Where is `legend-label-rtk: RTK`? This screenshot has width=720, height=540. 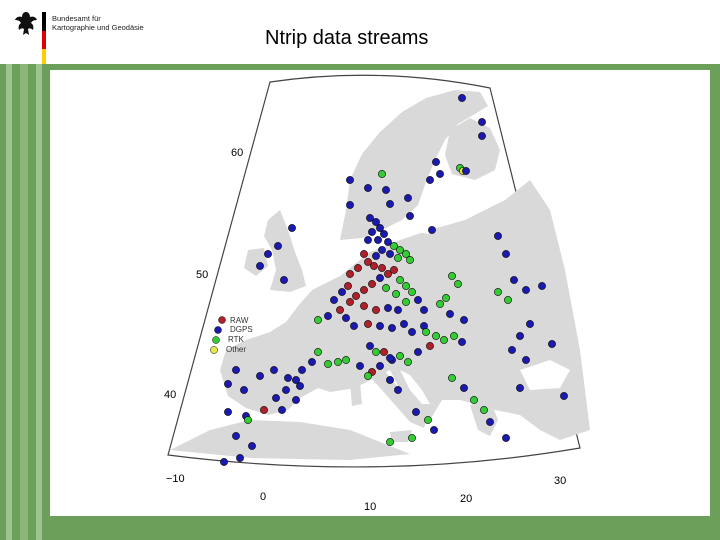 legend-label-rtk: RTK is located at coordinates (236, 339).